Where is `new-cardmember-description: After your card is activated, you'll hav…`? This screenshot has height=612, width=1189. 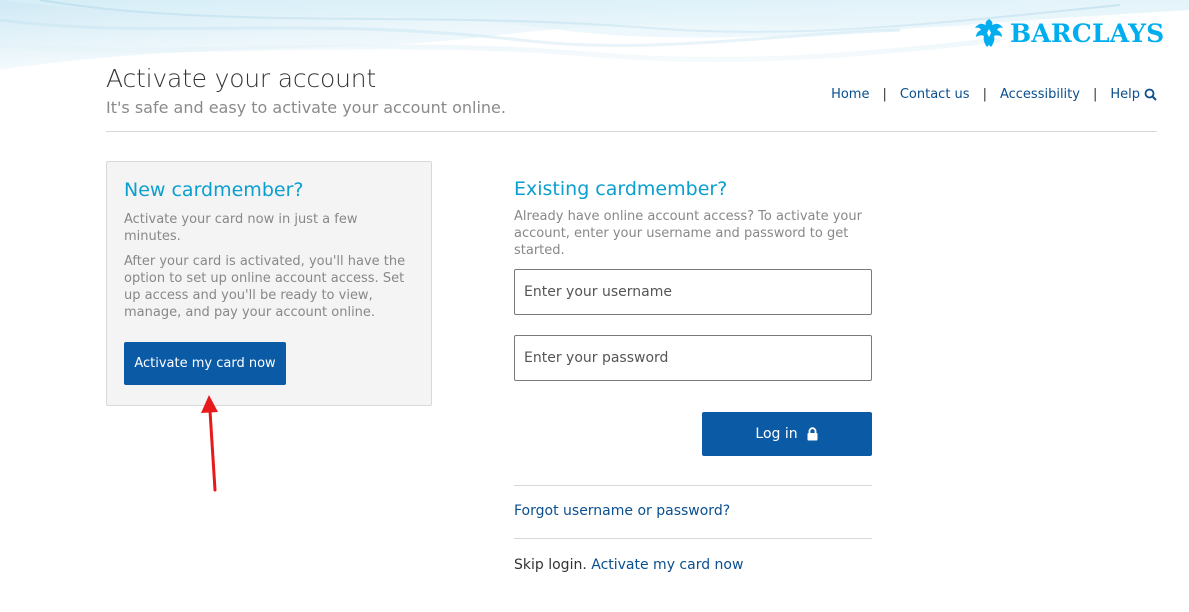 new-cardmember-description: After your card is activated, you'll hav… is located at coordinates (265, 287).